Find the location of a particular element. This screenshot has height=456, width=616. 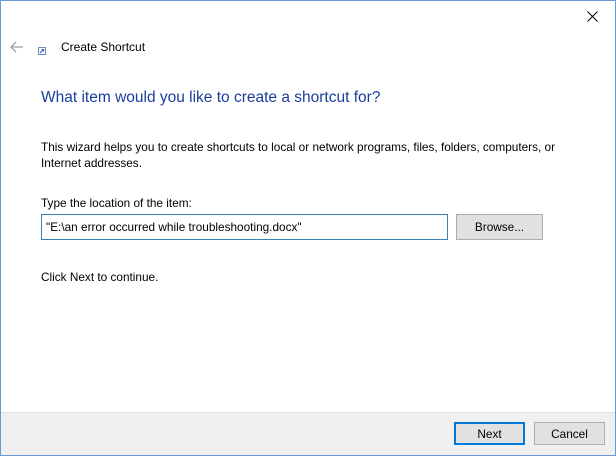

close-icon is located at coordinates (592, 16).